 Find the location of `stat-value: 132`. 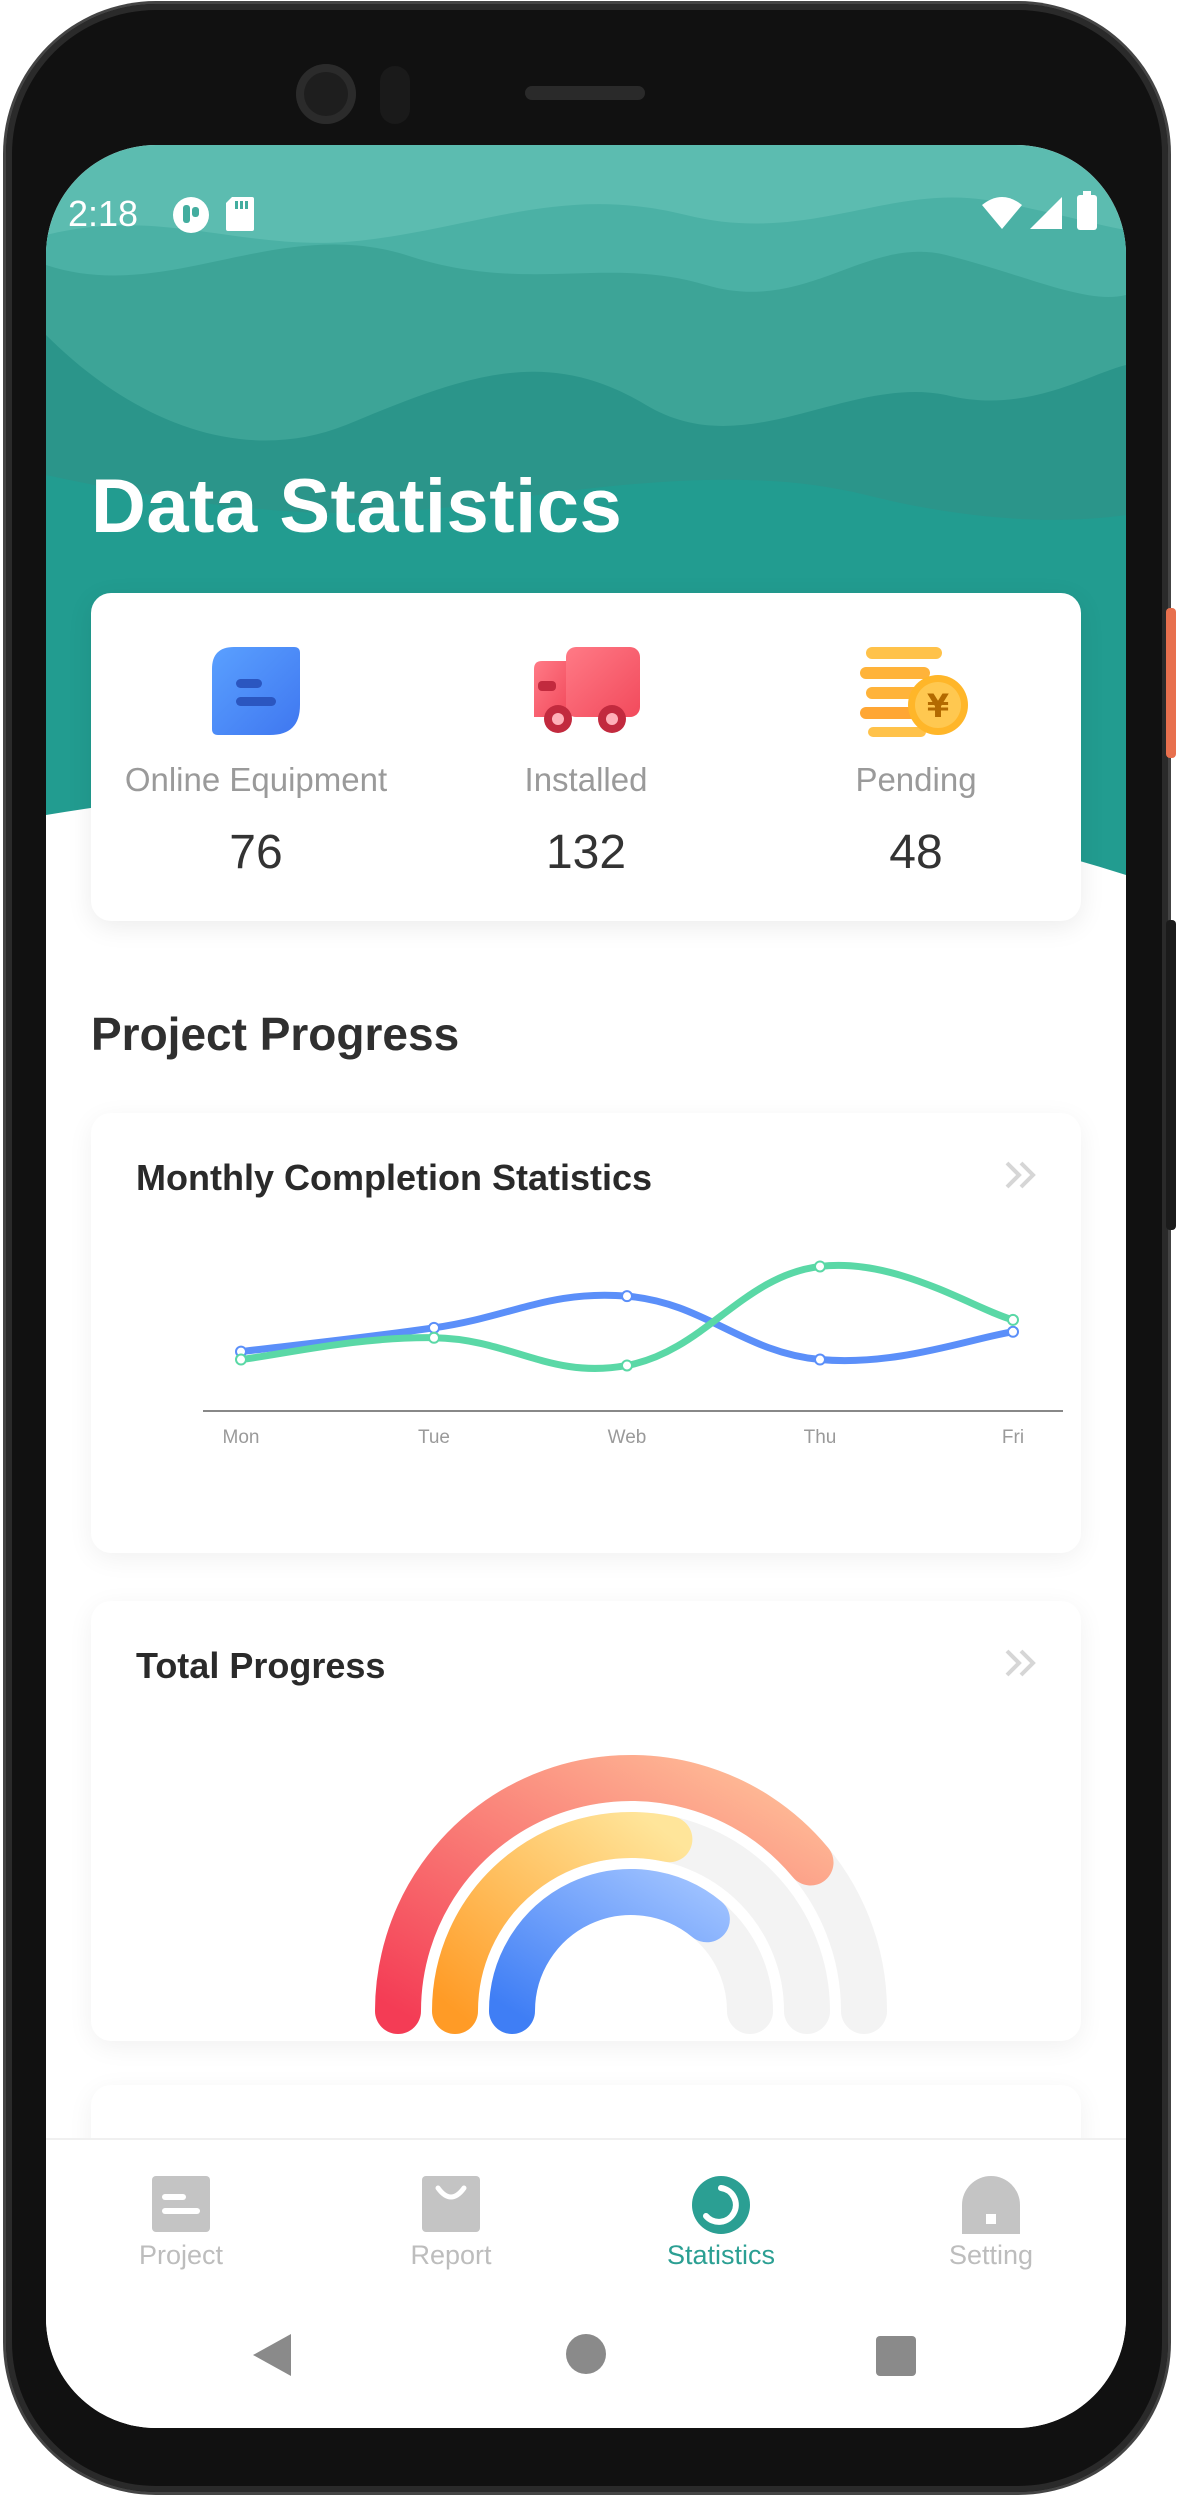

stat-value: 132 is located at coordinates (586, 852).